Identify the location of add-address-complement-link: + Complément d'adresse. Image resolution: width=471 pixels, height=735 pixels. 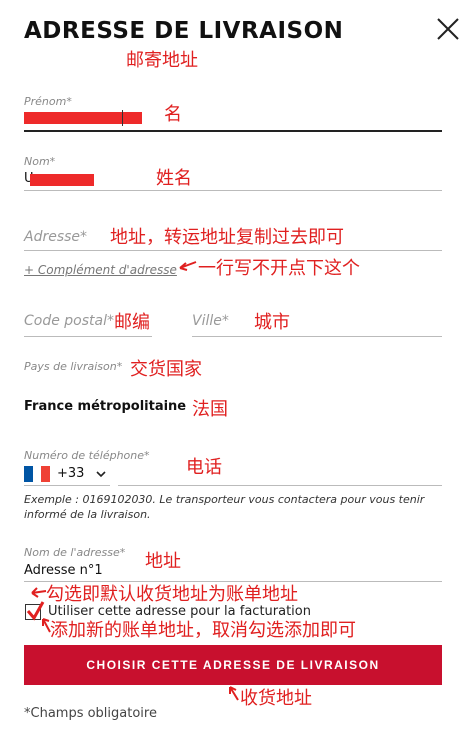
(100, 270).